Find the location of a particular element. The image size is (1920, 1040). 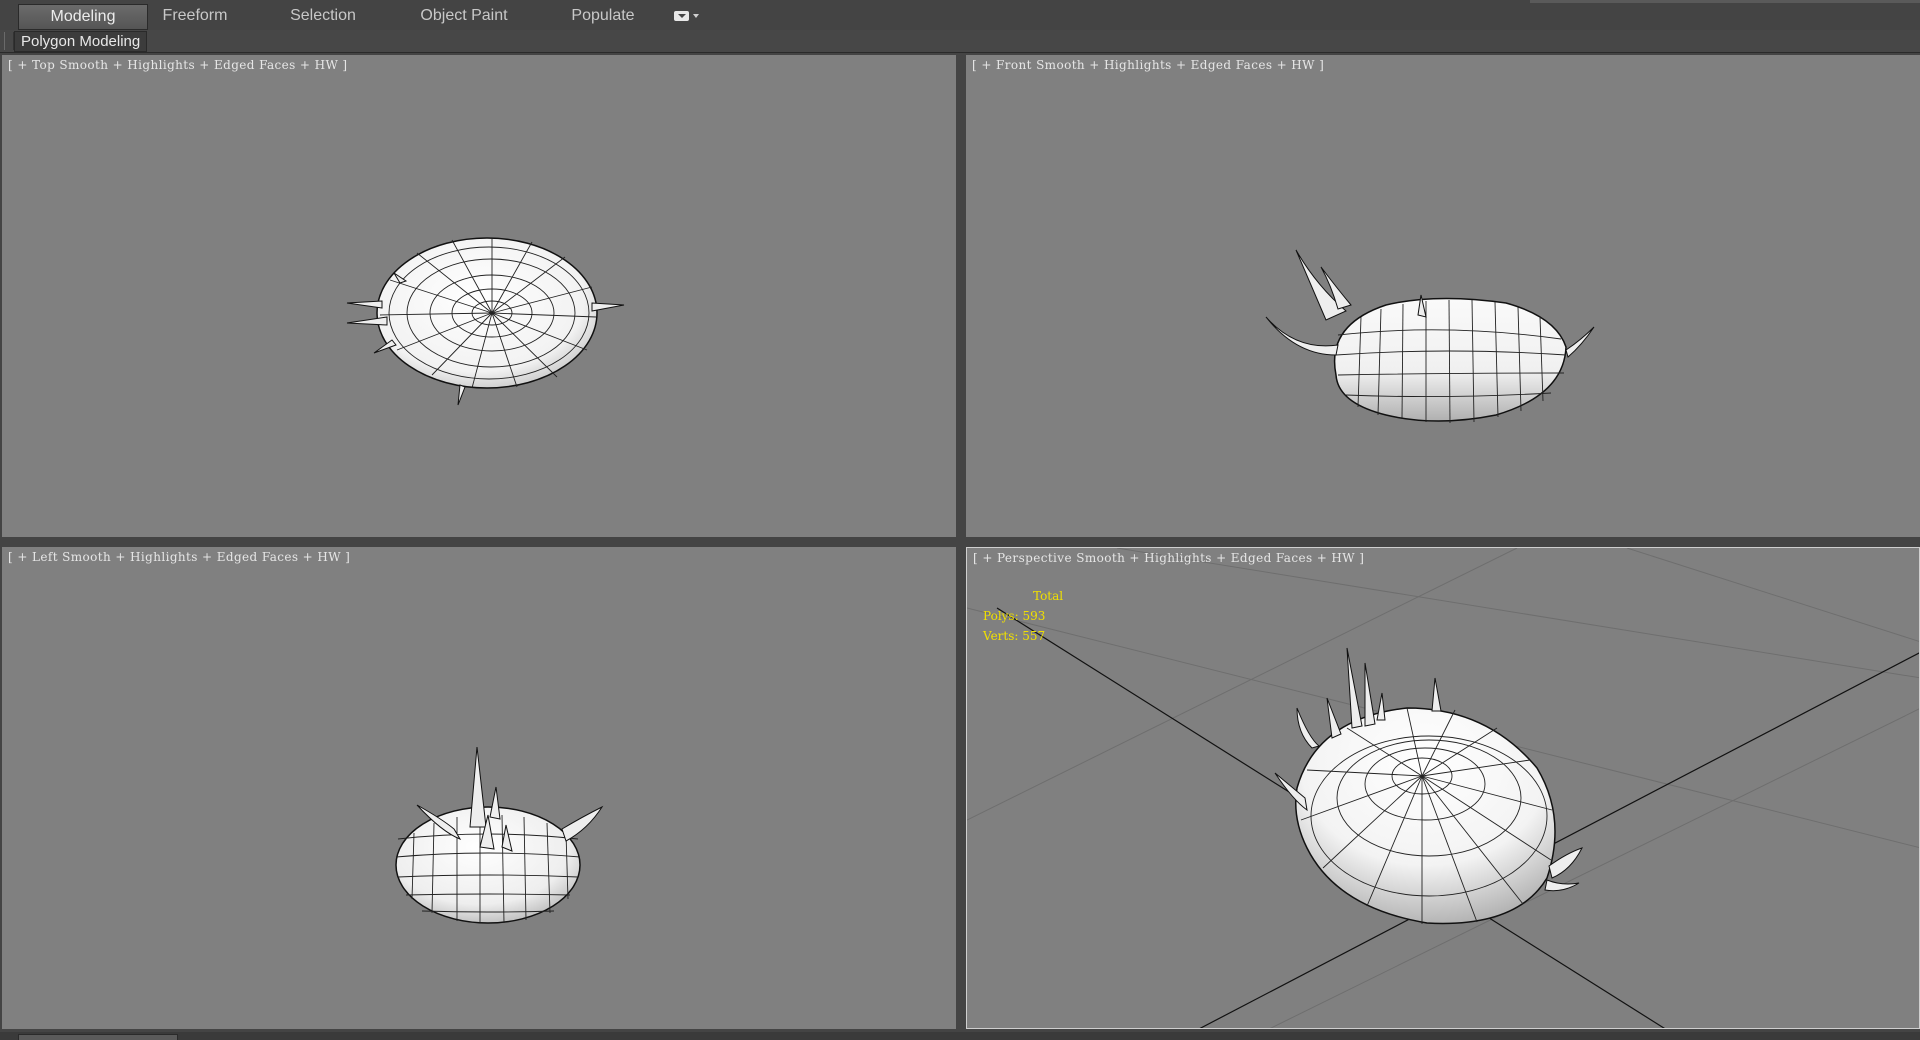

tab-populate: Populate is located at coordinates (603, 16).